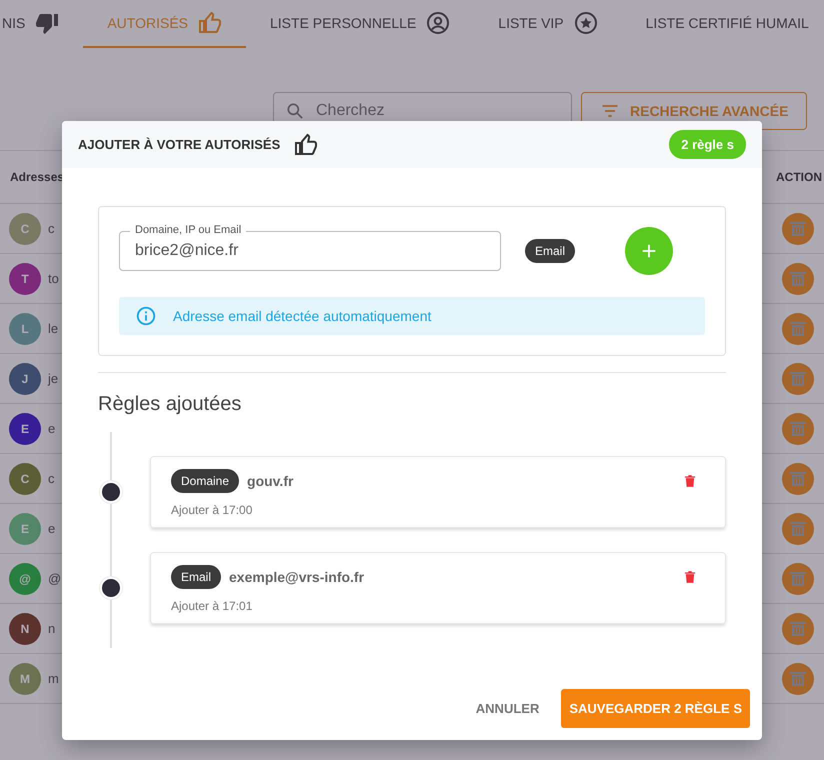 The width and height of the screenshot is (824, 760). What do you see at coordinates (360, 24) in the screenshot?
I see `list-tab: LISTE PERSONNELLE` at bounding box center [360, 24].